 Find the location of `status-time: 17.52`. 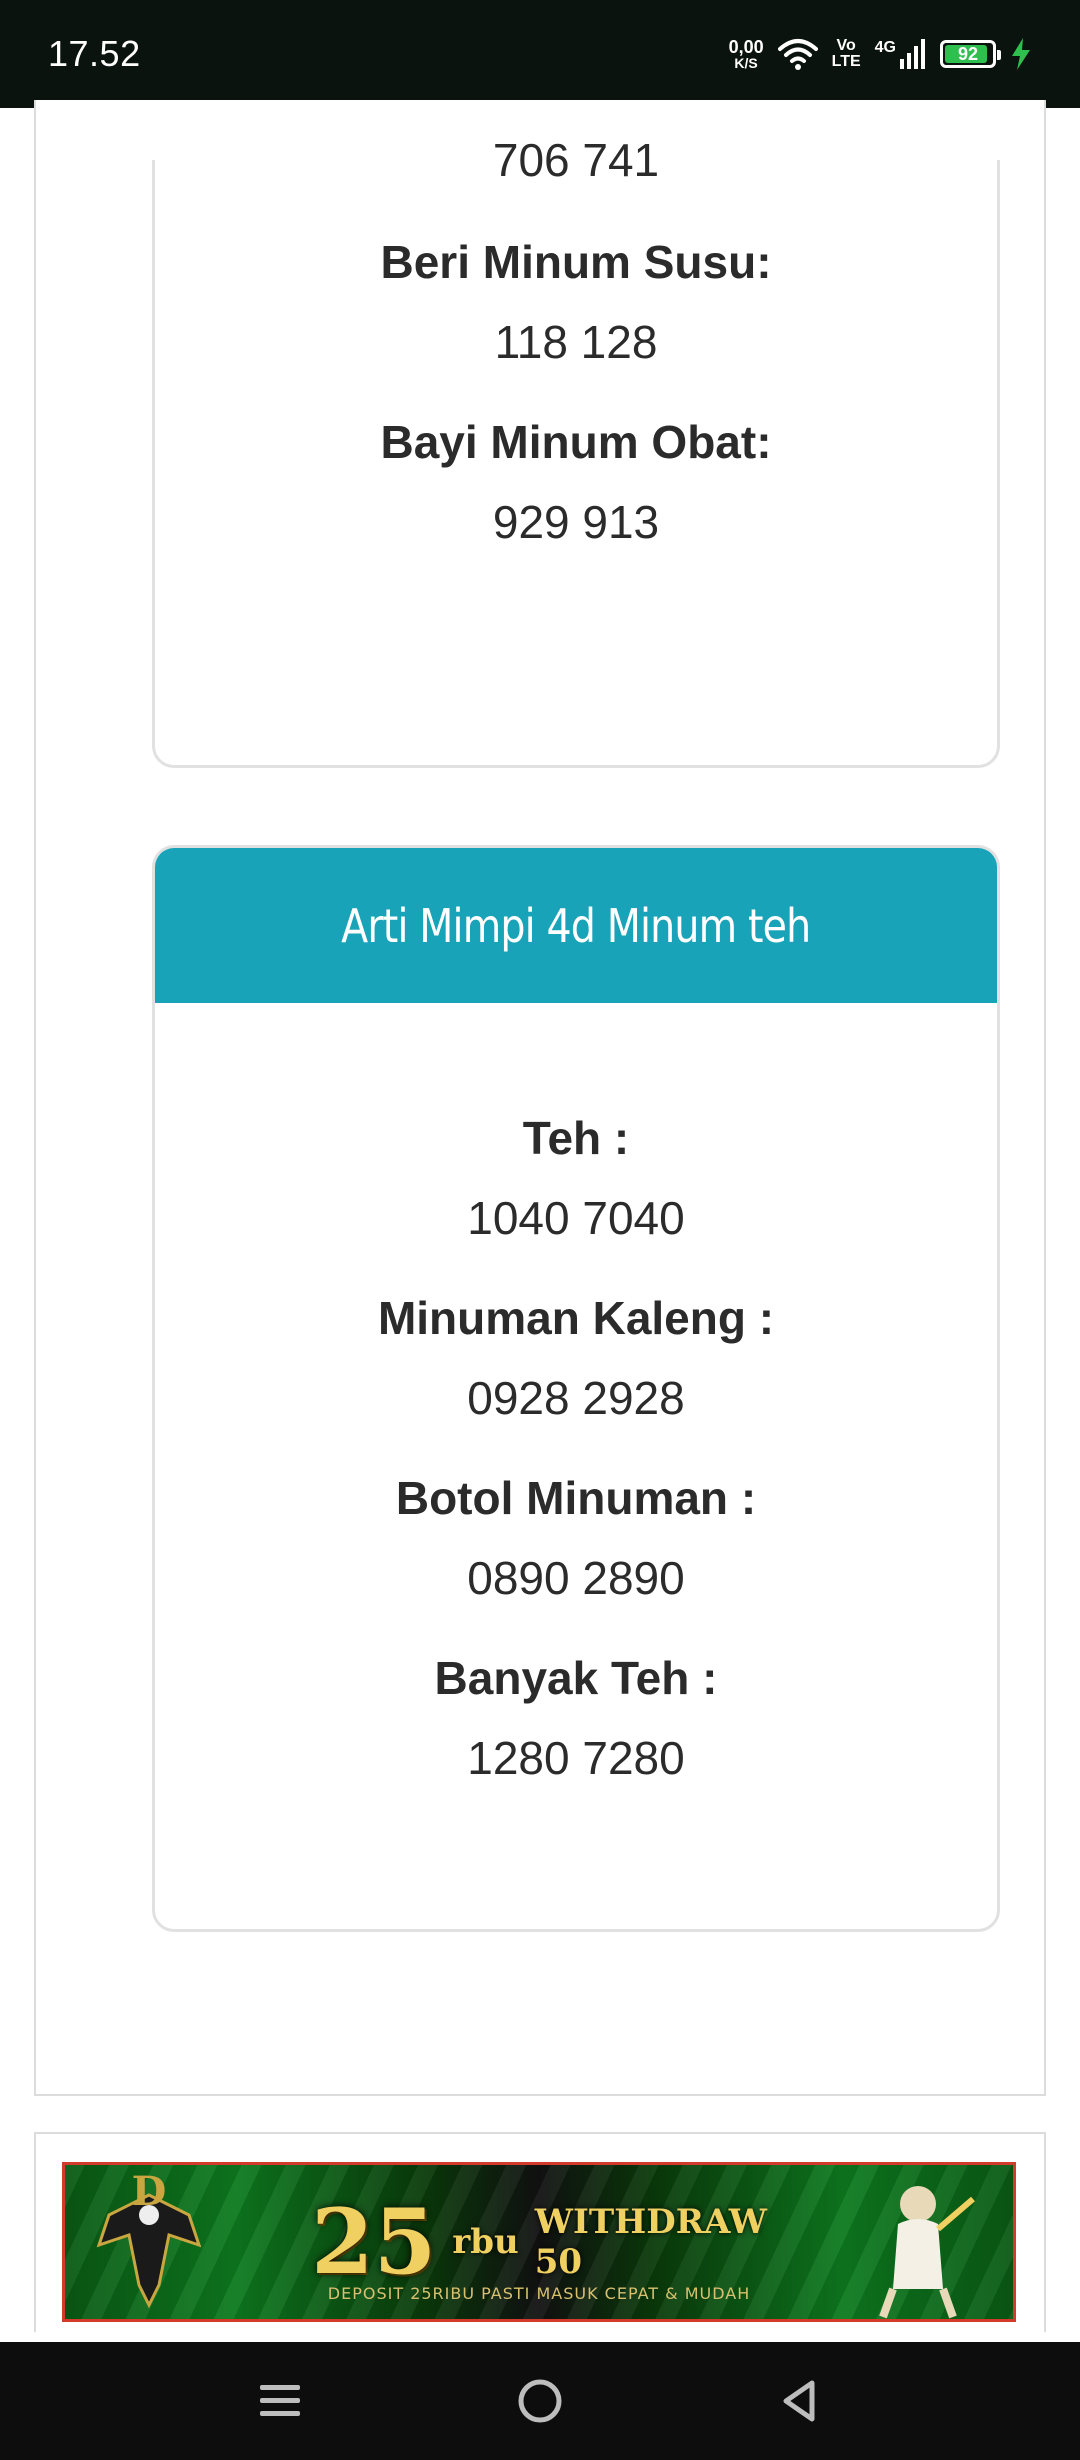

status-time: 17.52 is located at coordinates (94, 53).